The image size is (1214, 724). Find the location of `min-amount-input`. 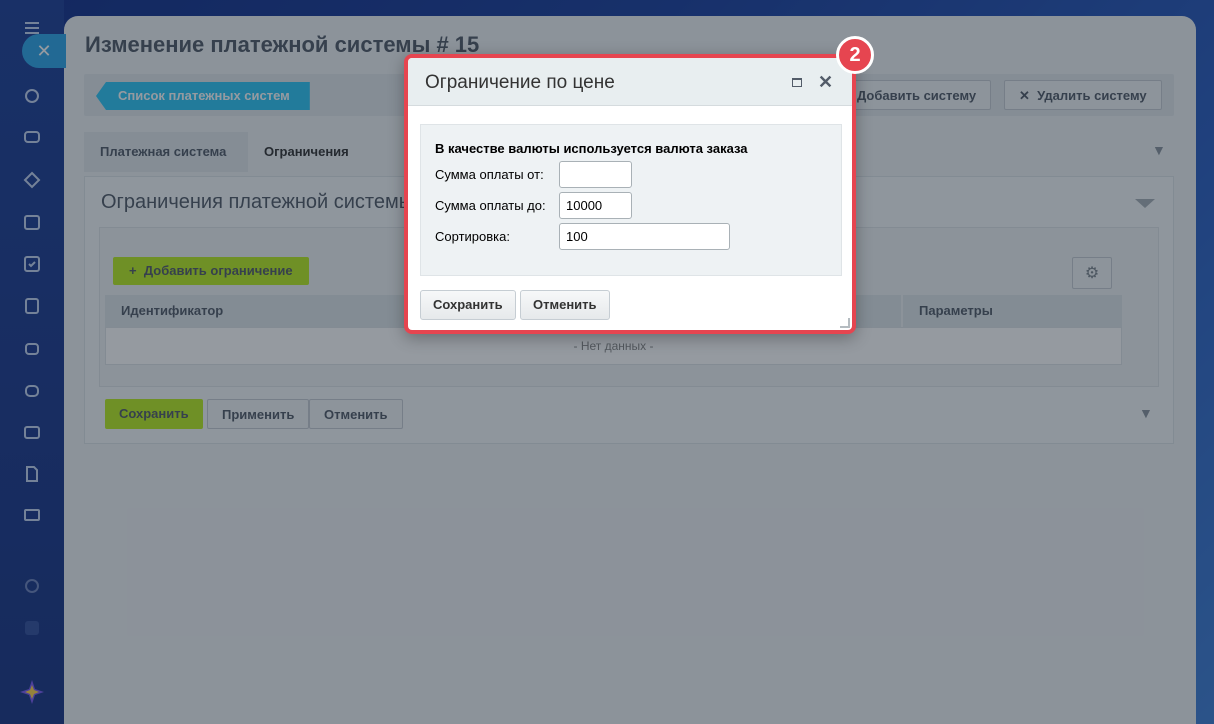

min-amount-input is located at coordinates (595, 174).